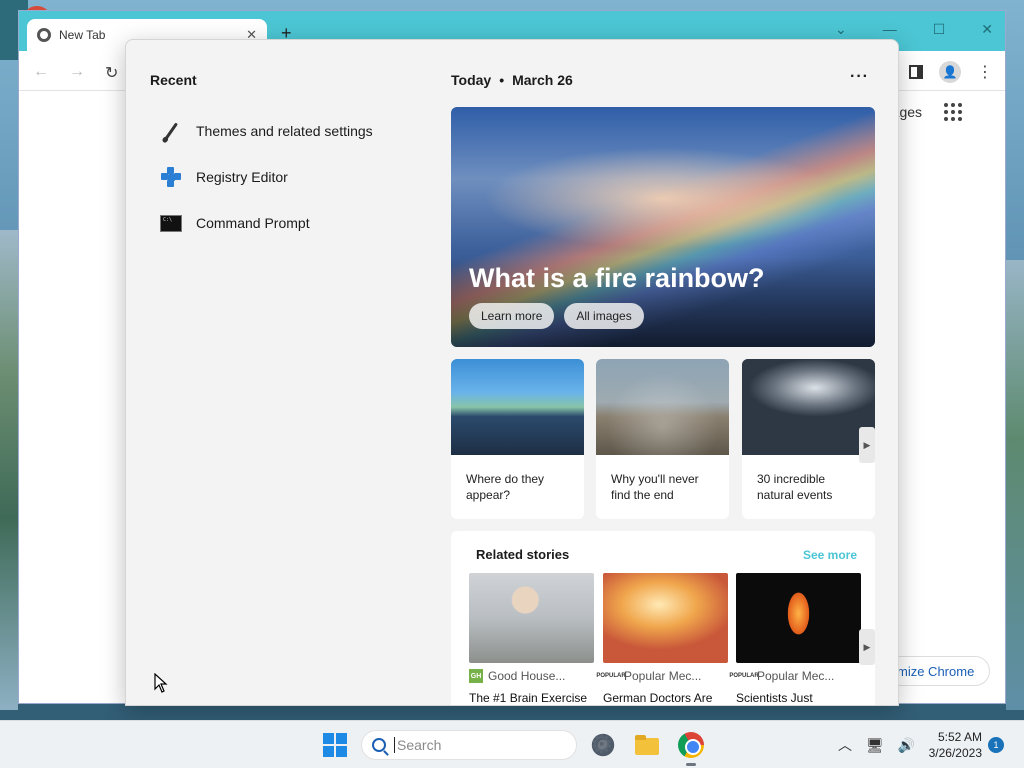 This screenshot has width=1024, height=768. What do you see at coordinates (950, 72) in the screenshot?
I see `profile-icon: 👤` at bounding box center [950, 72].